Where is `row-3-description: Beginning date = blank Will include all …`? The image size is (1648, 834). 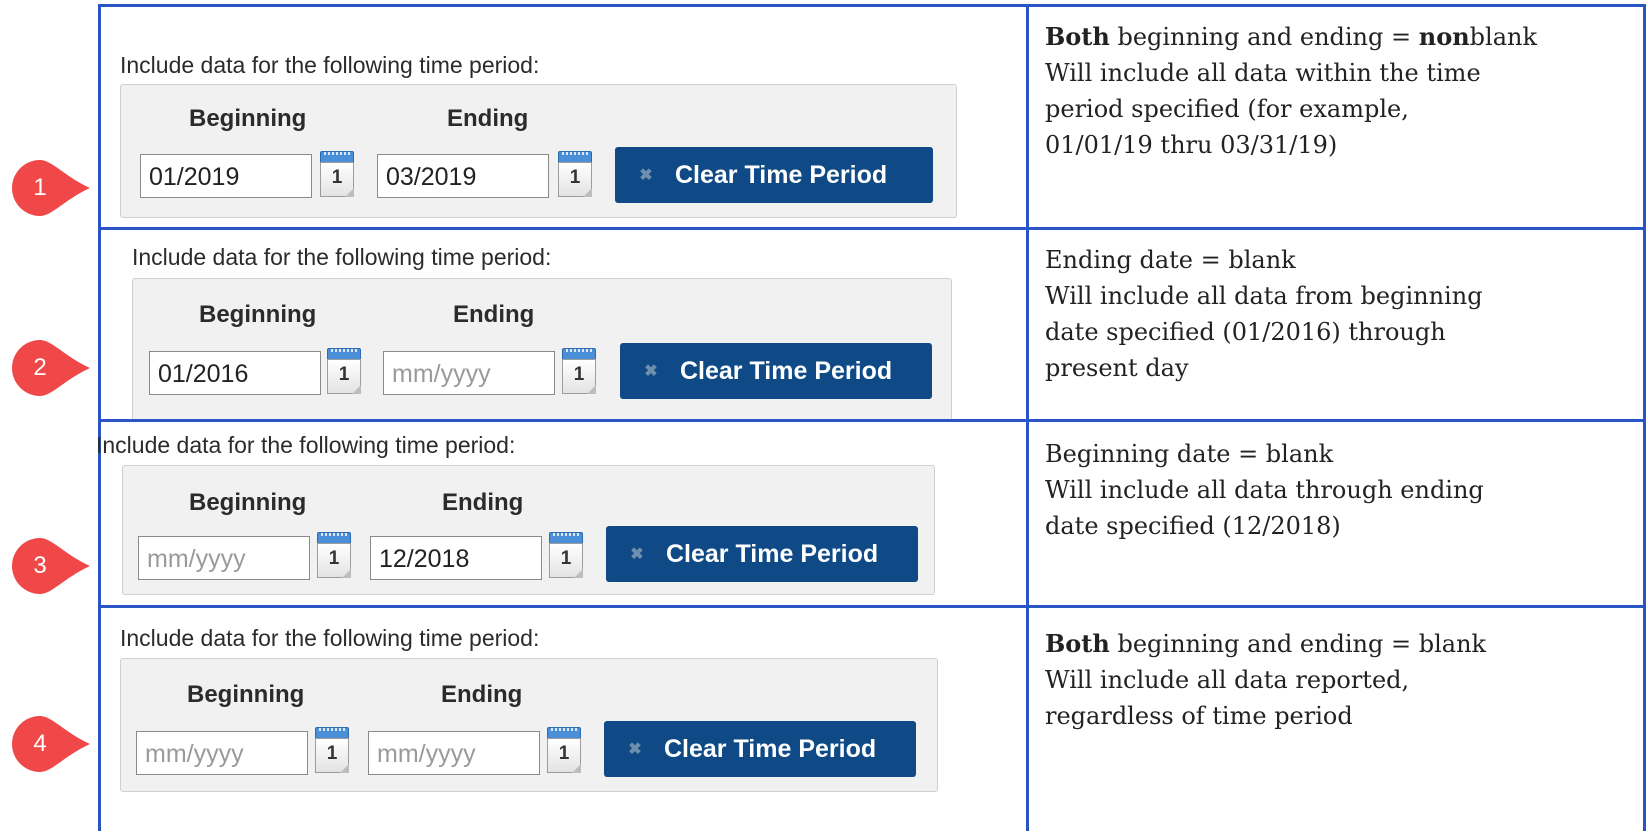
row-3-description: Beginning date = blank Will include all … is located at coordinates (1264, 490).